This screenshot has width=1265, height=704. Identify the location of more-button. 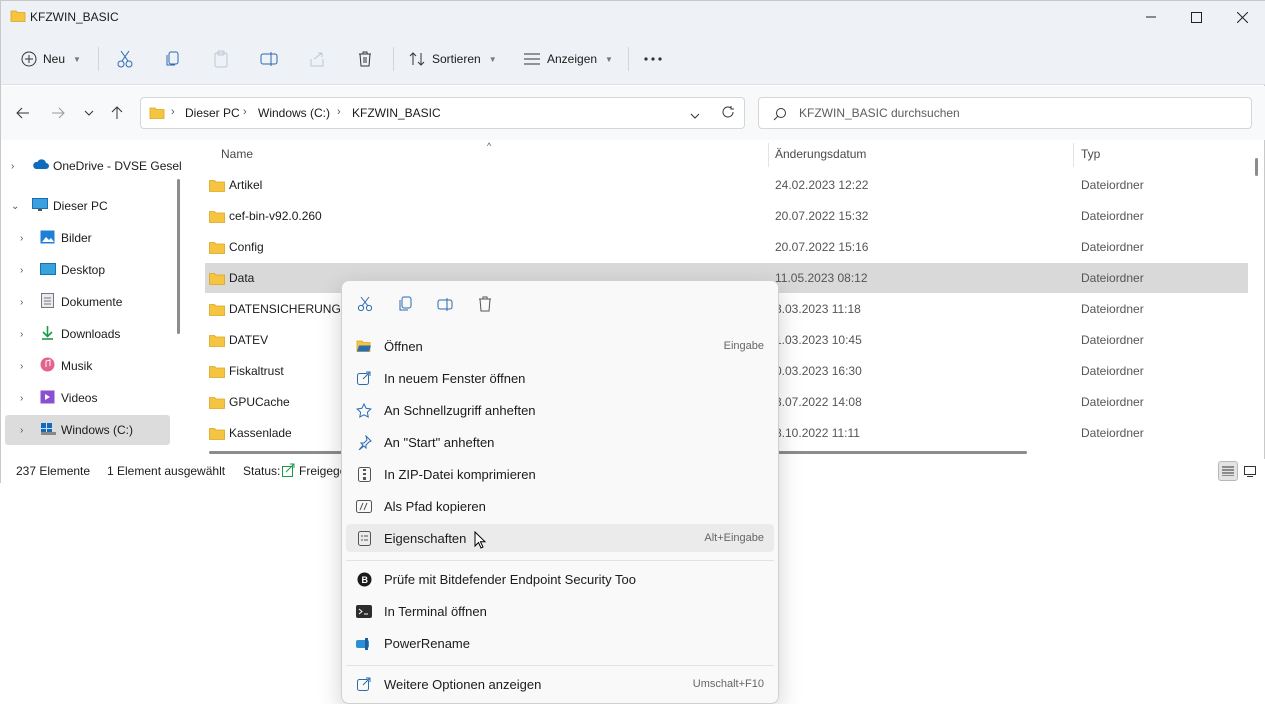
(653, 59).